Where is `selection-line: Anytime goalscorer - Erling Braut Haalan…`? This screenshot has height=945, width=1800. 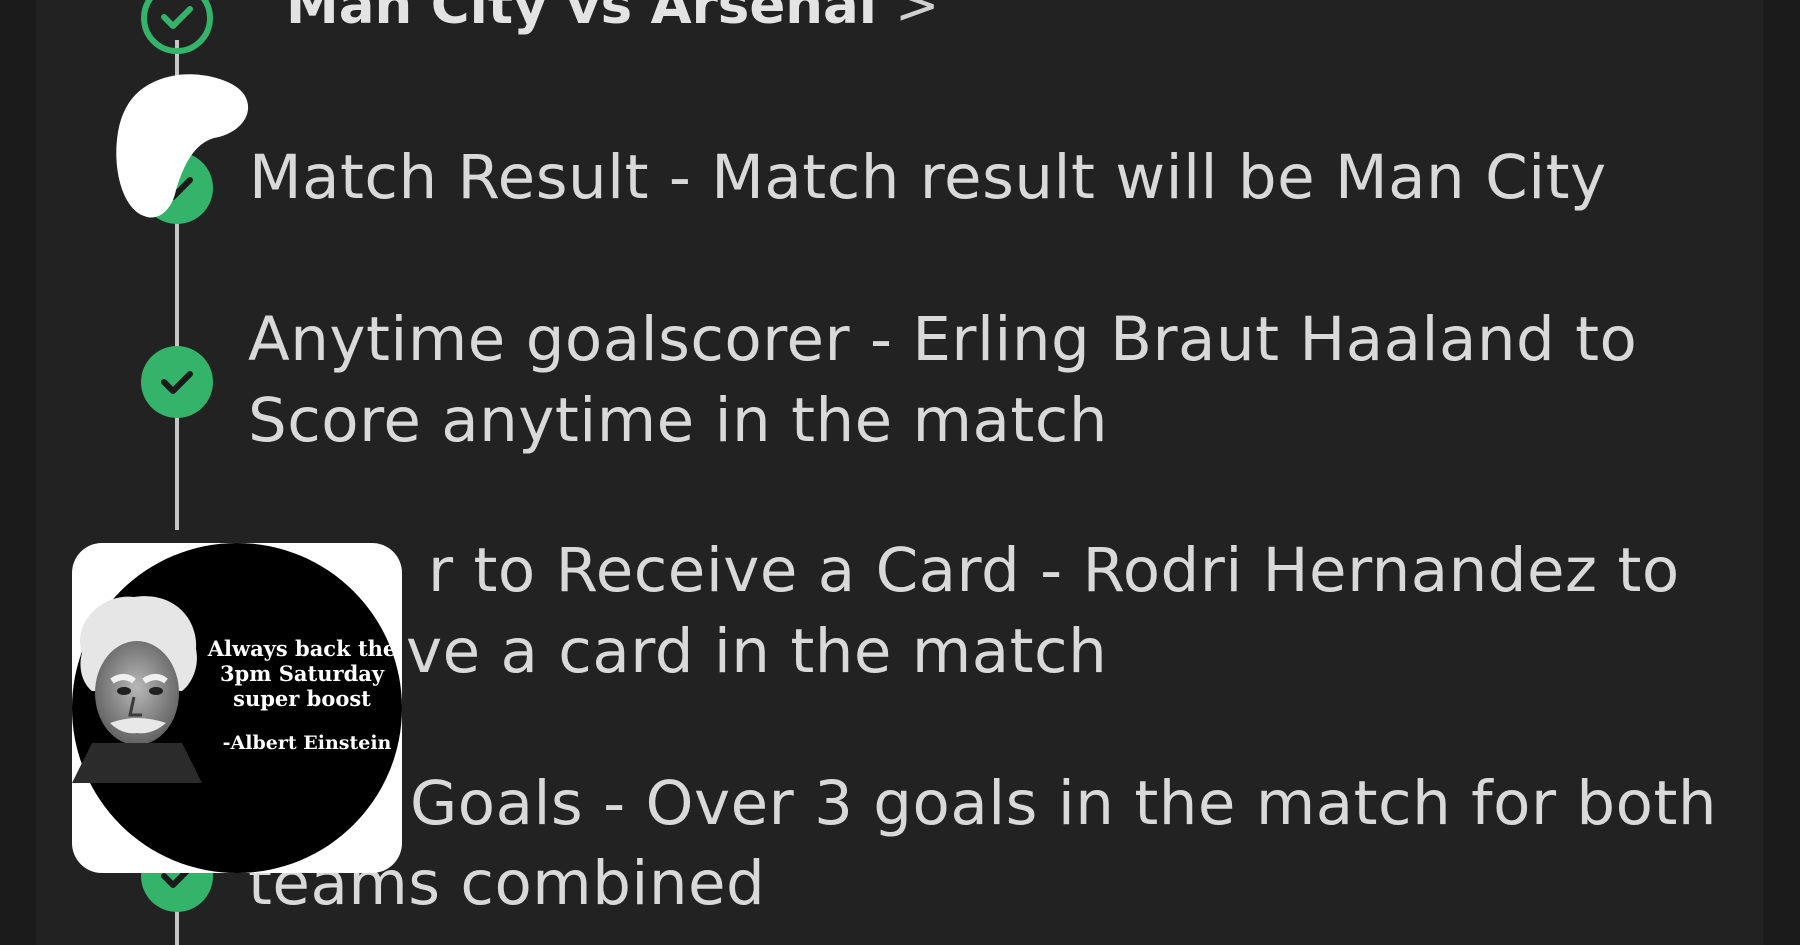 selection-line: Anytime goalscorer - Erling Braut Haalan… is located at coordinates (943, 339).